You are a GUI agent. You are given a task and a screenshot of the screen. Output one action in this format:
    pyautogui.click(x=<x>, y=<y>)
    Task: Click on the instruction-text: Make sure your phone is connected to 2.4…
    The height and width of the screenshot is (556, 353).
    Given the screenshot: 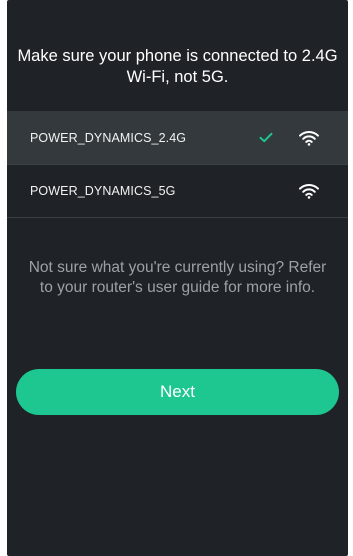 What is the action you would take?
    pyautogui.click(x=177, y=66)
    